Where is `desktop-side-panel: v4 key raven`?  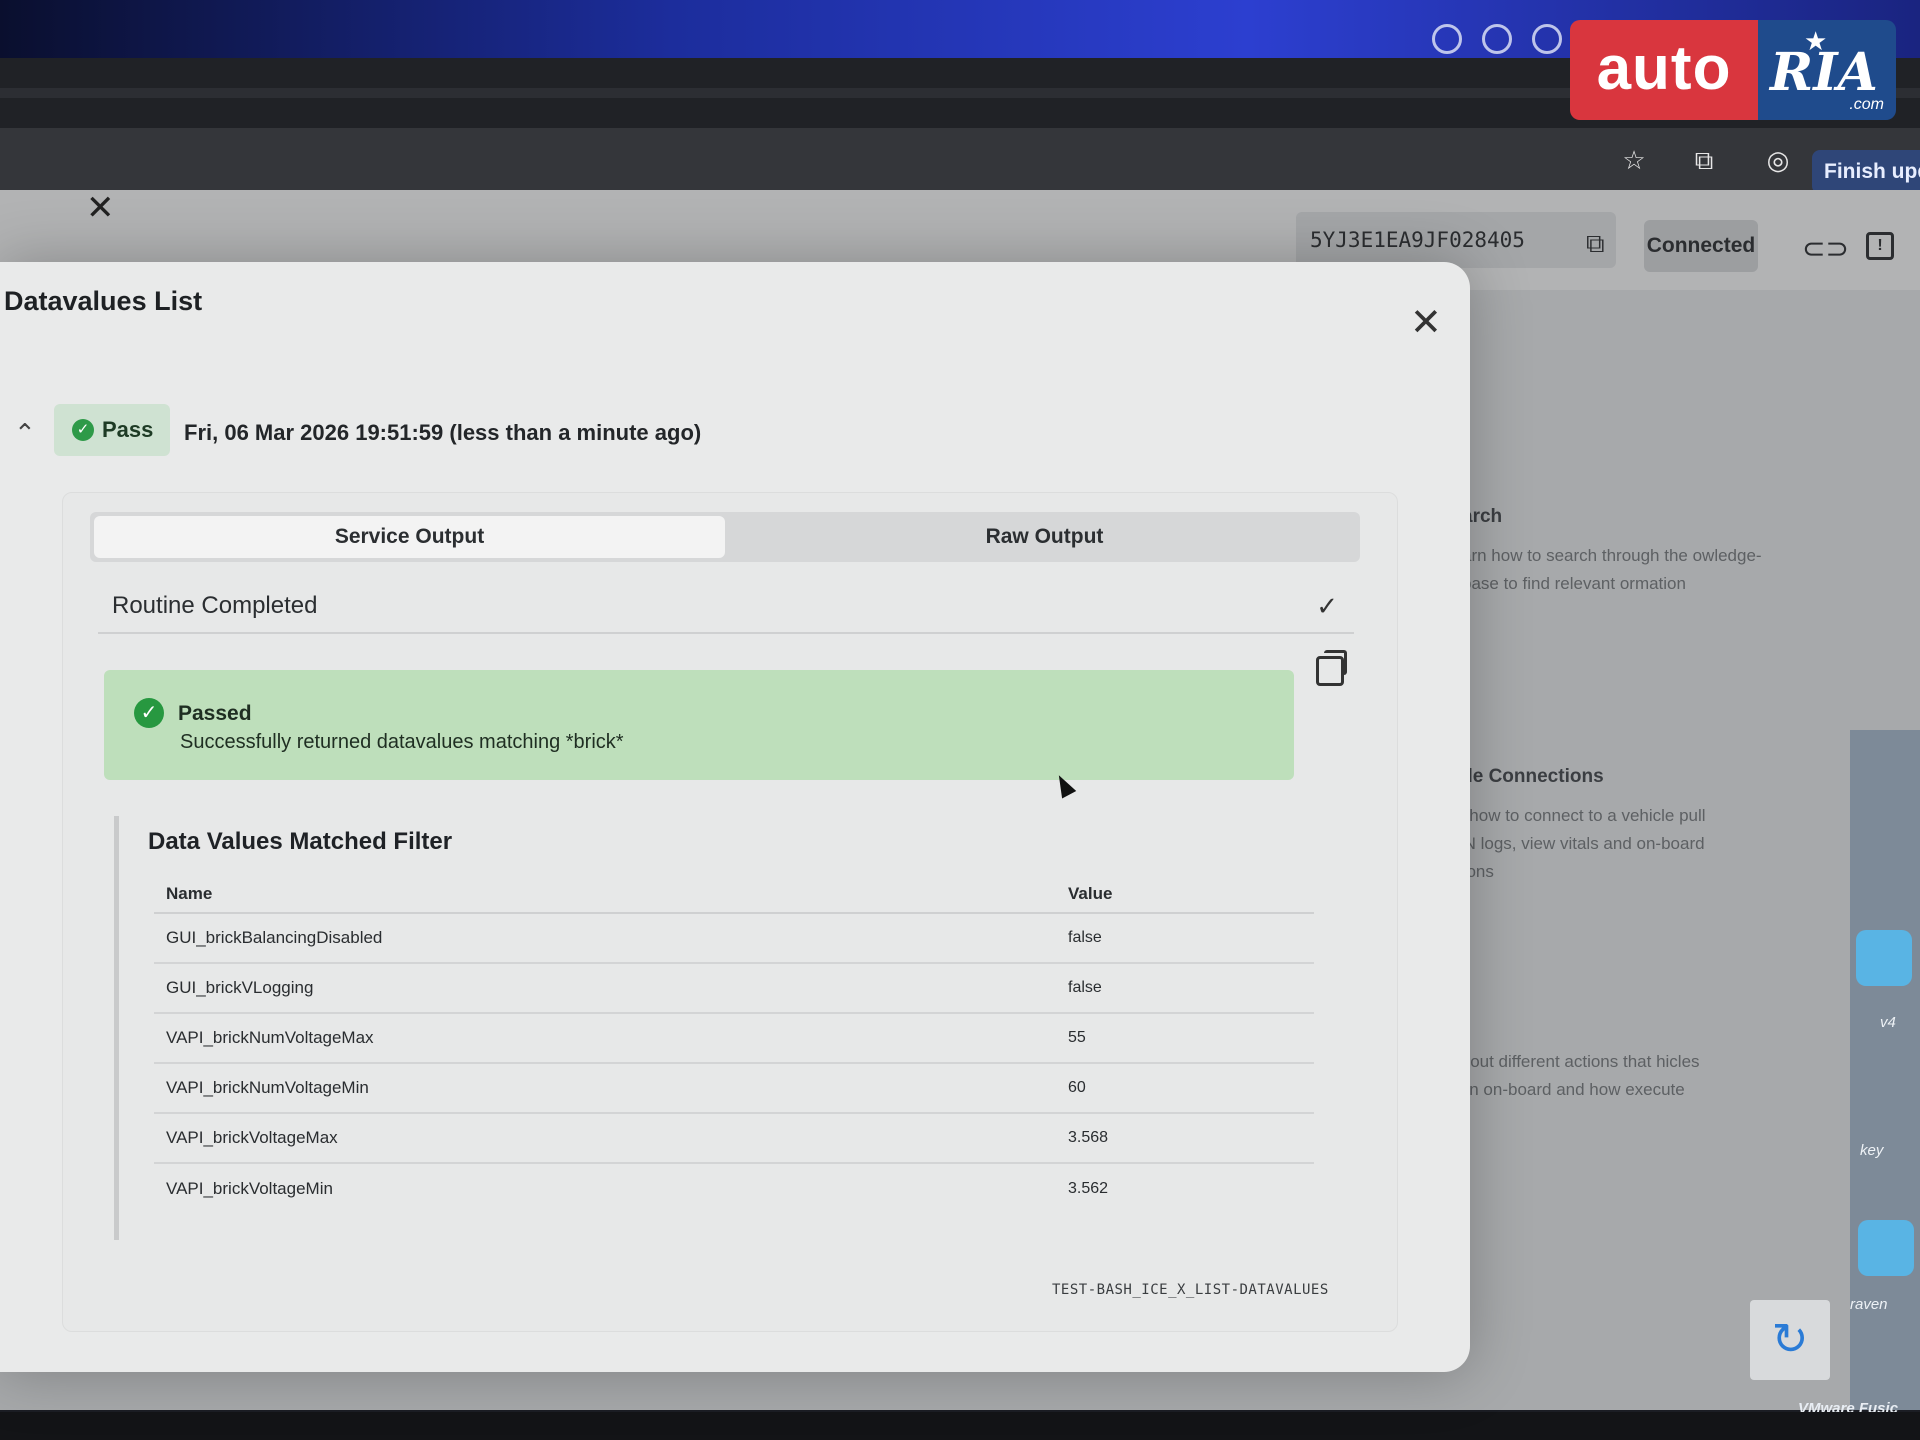
desktop-side-panel: v4 key raven is located at coordinates (1885, 1070).